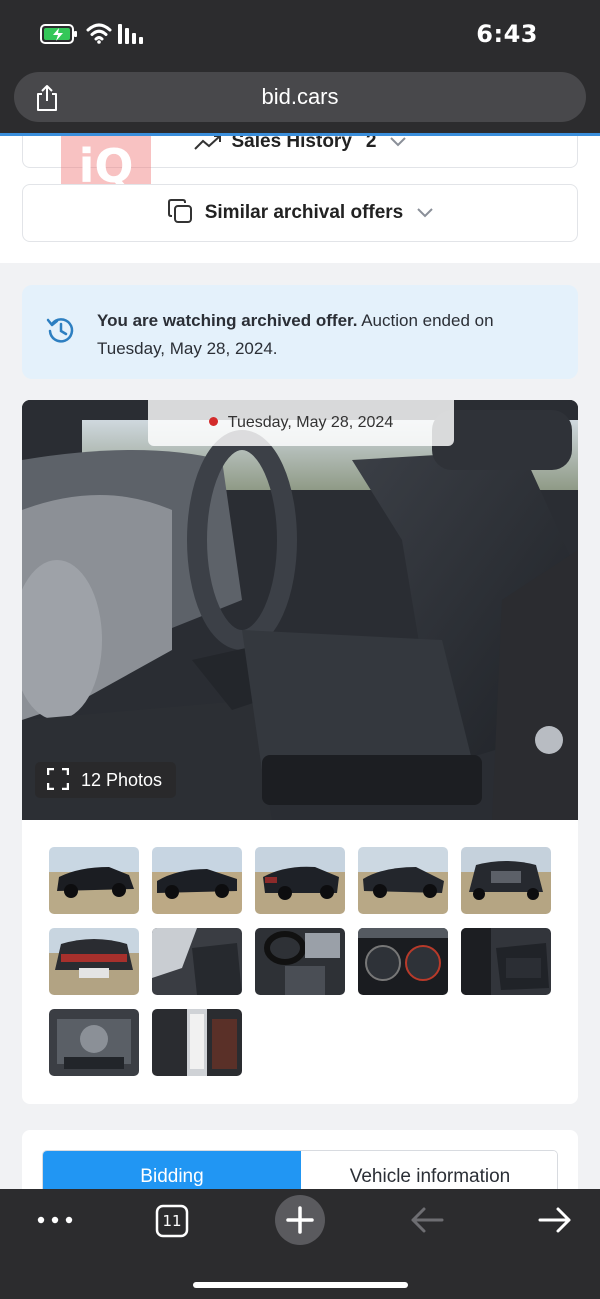 The width and height of the screenshot is (600, 1299). Describe the element at coordinates (179, 211) in the screenshot. I see `copy-icon` at that location.